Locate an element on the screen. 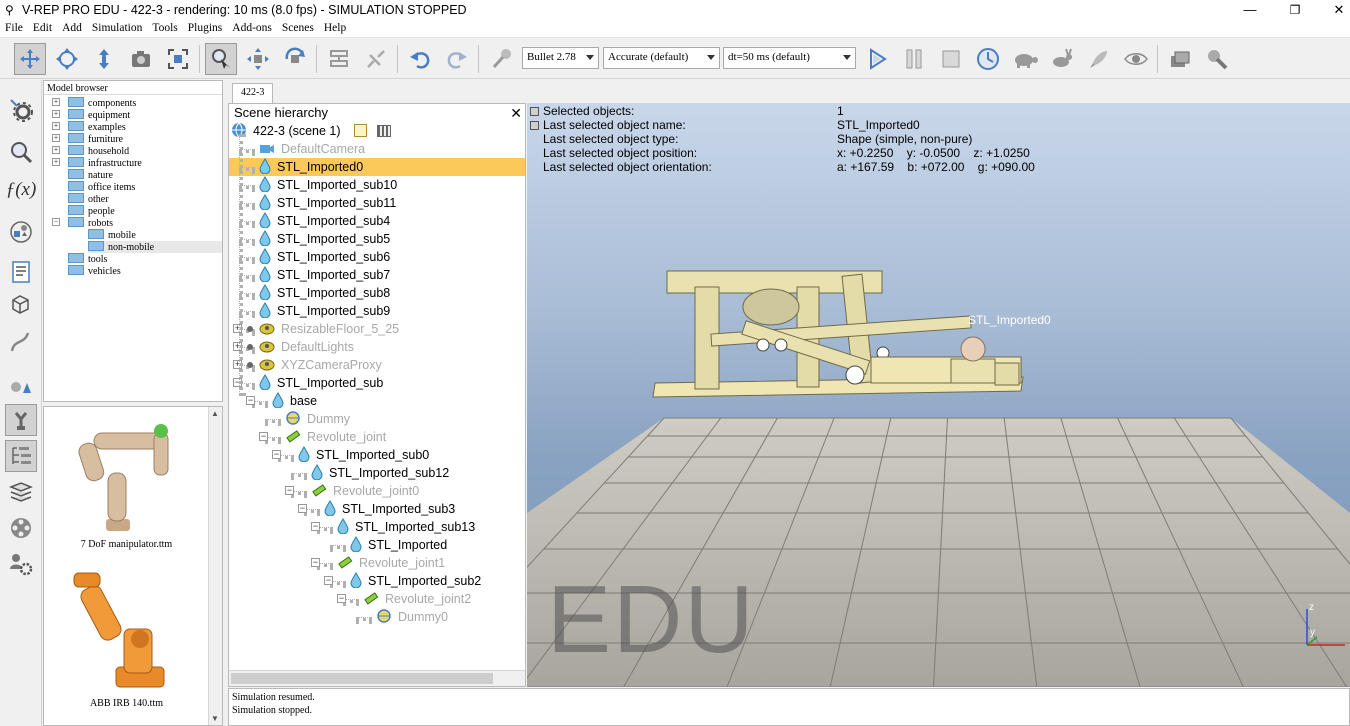 The width and height of the screenshot is (1350, 726). menu-simulation: Simulation is located at coordinates (117, 27).